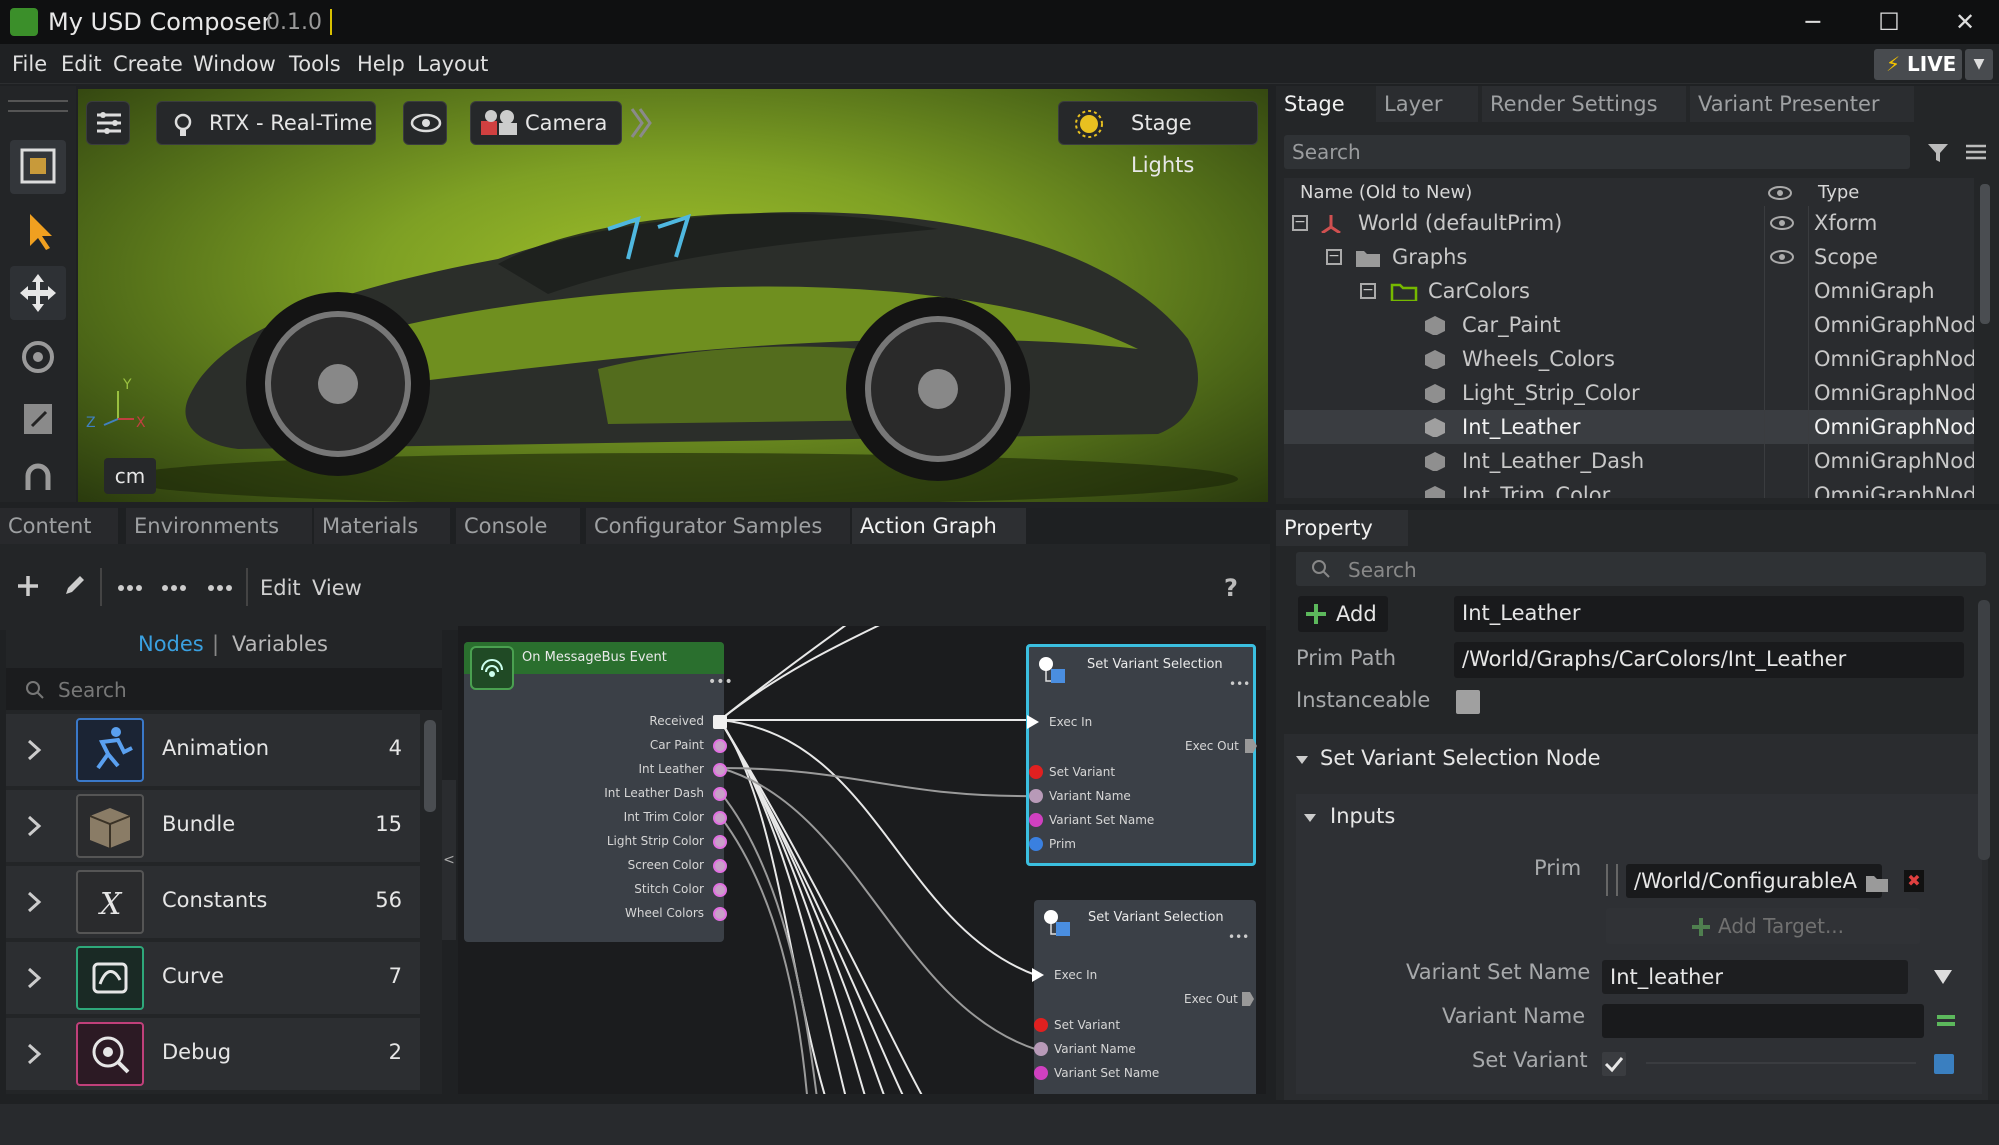 Image resolution: width=1999 pixels, height=1145 pixels. Describe the element at coordinates (108, 123) in the screenshot. I see `viewport-settings-button` at that location.